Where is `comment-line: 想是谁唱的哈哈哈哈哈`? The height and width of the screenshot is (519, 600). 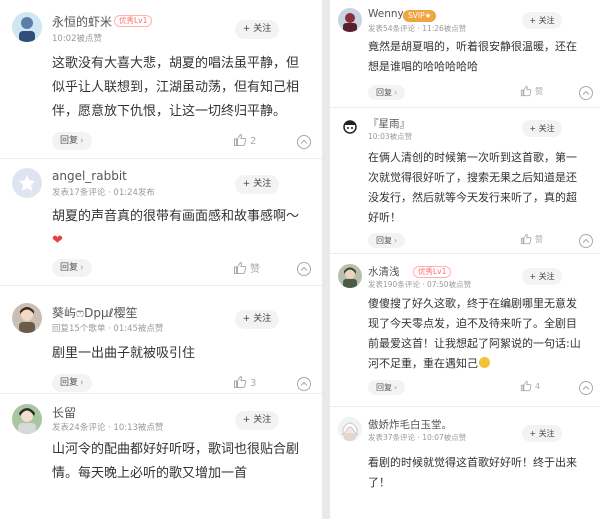
comment-line: 想是谁唱的哈哈哈哈哈 is located at coordinates (423, 66).